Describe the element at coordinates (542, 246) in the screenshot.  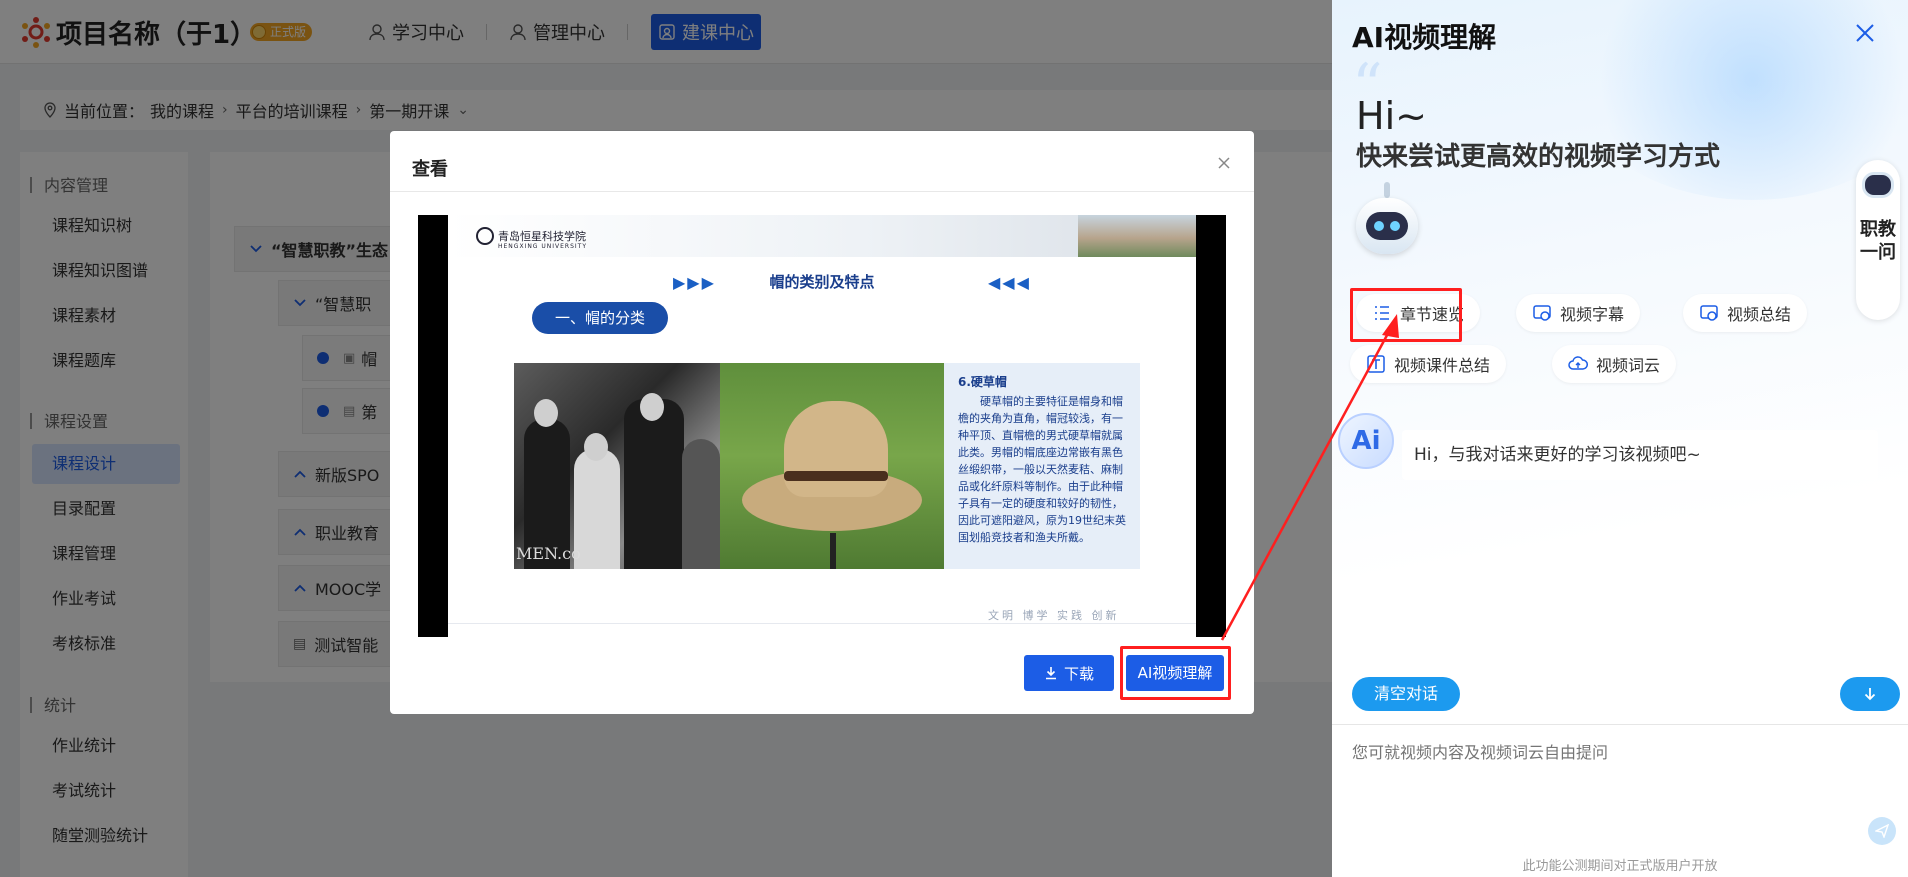
I see `school-name-en: HENGXING UNIVERSITY` at that location.